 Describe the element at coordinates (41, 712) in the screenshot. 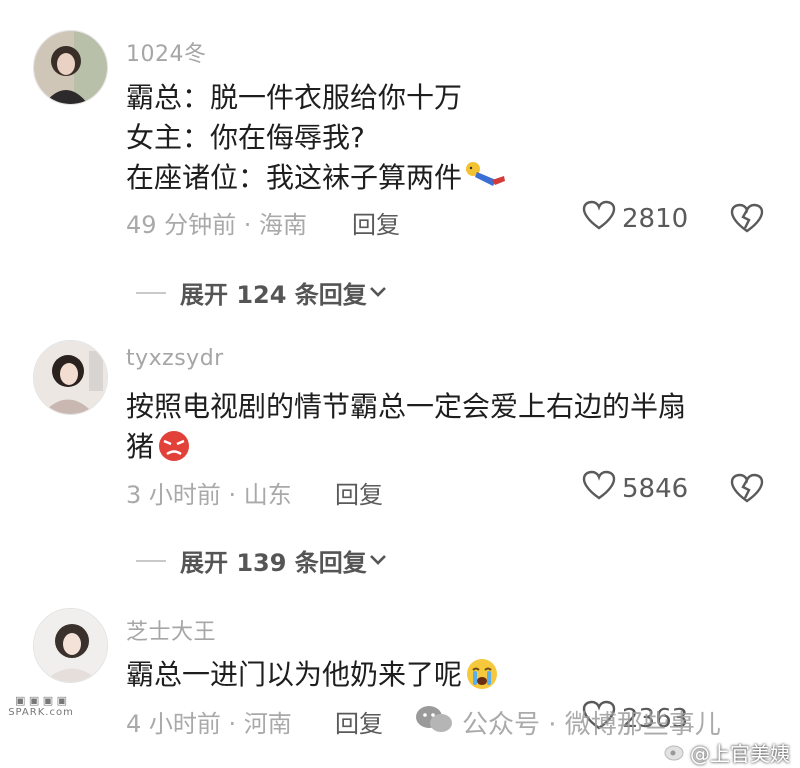

I see `site-watermark-text: SPARK.com` at that location.